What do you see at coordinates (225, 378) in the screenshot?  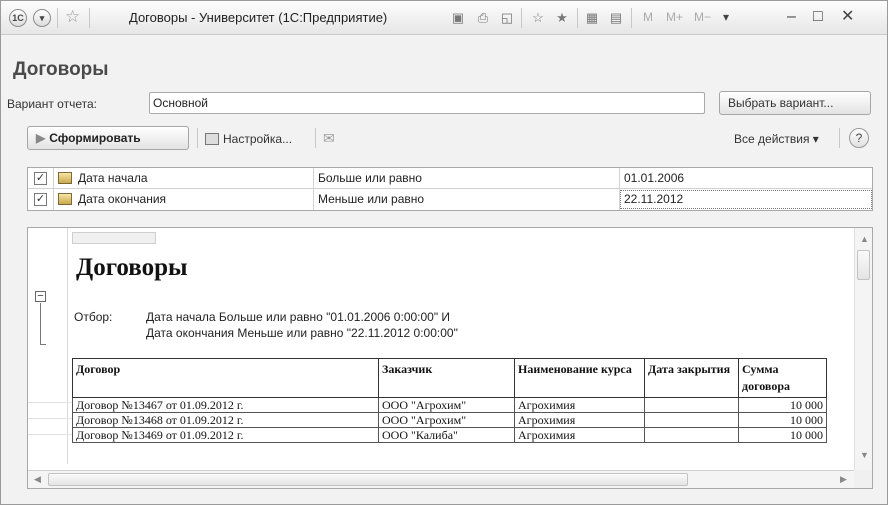 I see `column-header: Договор` at bounding box center [225, 378].